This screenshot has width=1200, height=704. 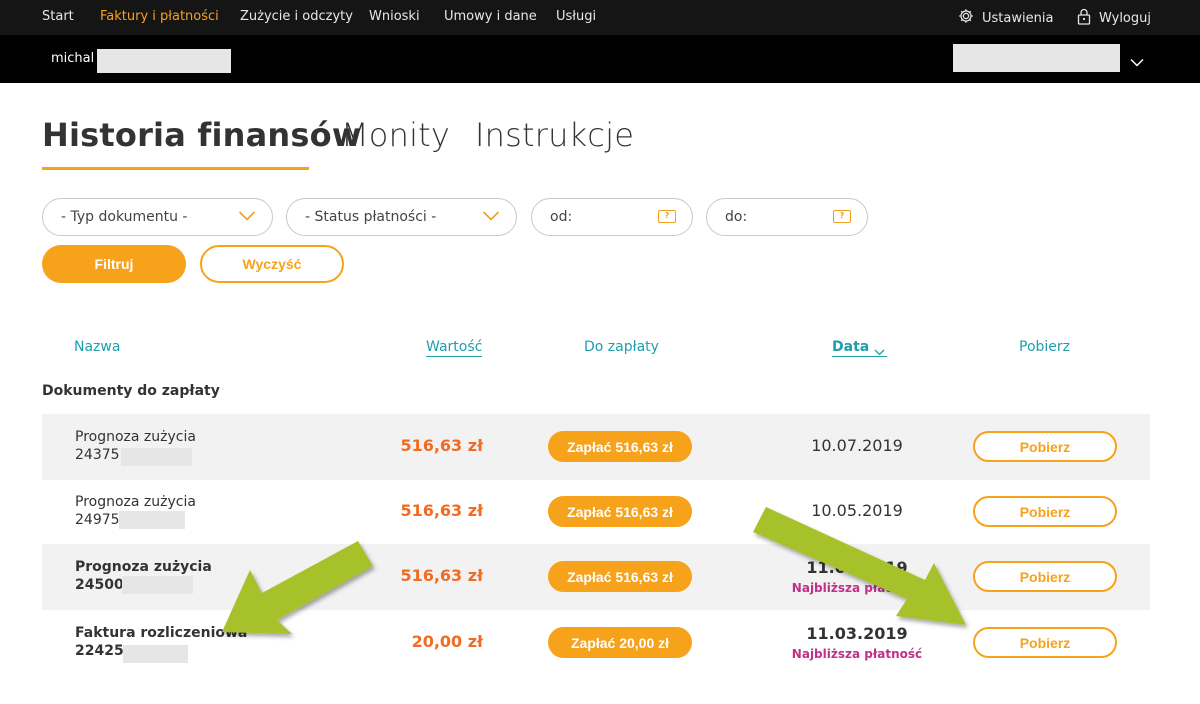 I want to click on payment-status-select: - Status płatności -, so click(x=401, y=217).